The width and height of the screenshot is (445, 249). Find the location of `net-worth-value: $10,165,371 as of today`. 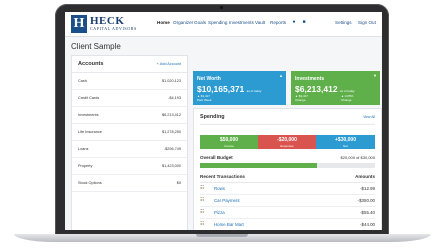

net-worth-value: $10,165,371 as of today is located at coordinates (229, 89).